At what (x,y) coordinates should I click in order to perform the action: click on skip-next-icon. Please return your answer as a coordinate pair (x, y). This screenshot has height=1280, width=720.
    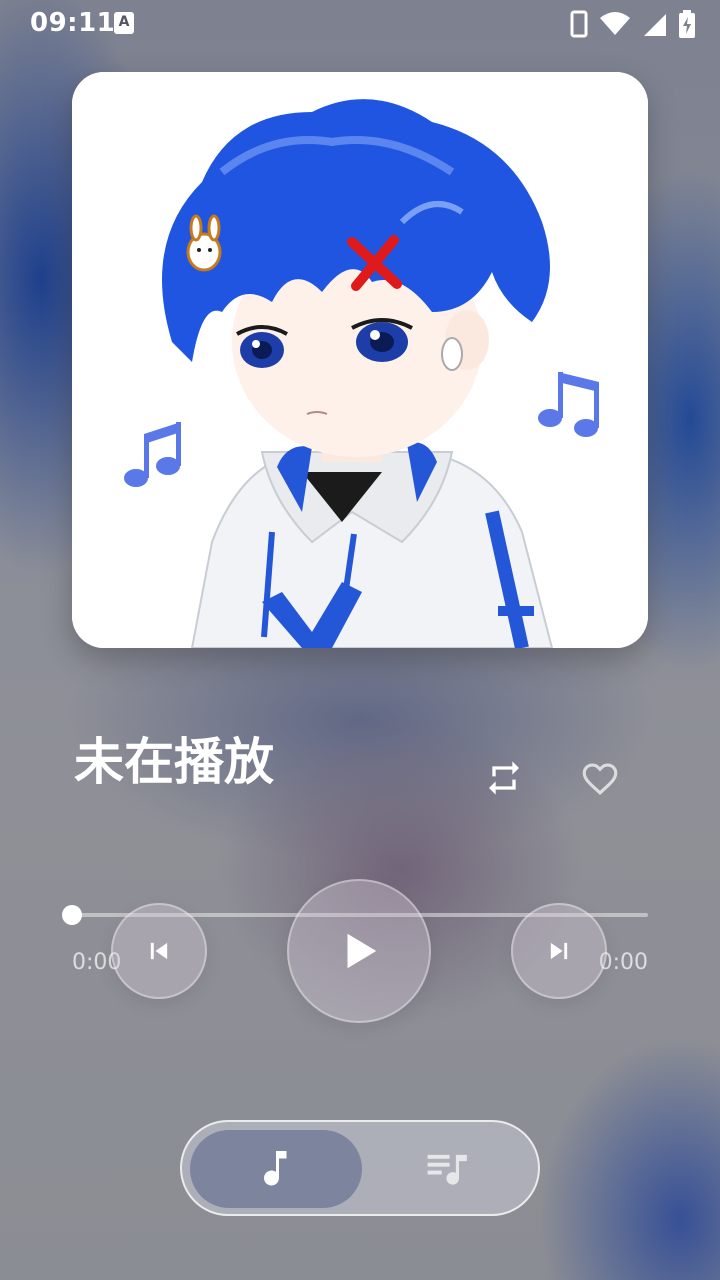
    Looking at the image, I should click on (559, 951).